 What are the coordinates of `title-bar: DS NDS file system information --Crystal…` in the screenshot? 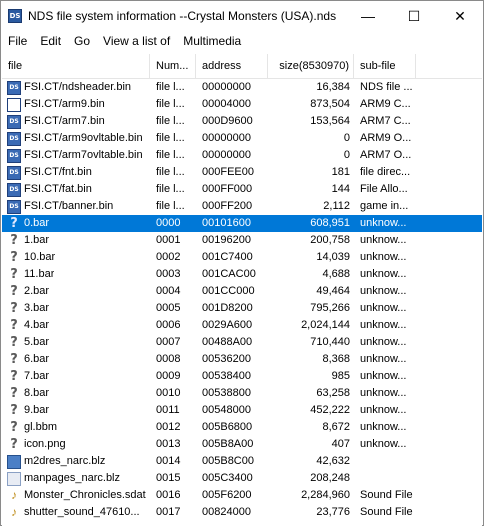 It's located at (242, 16).